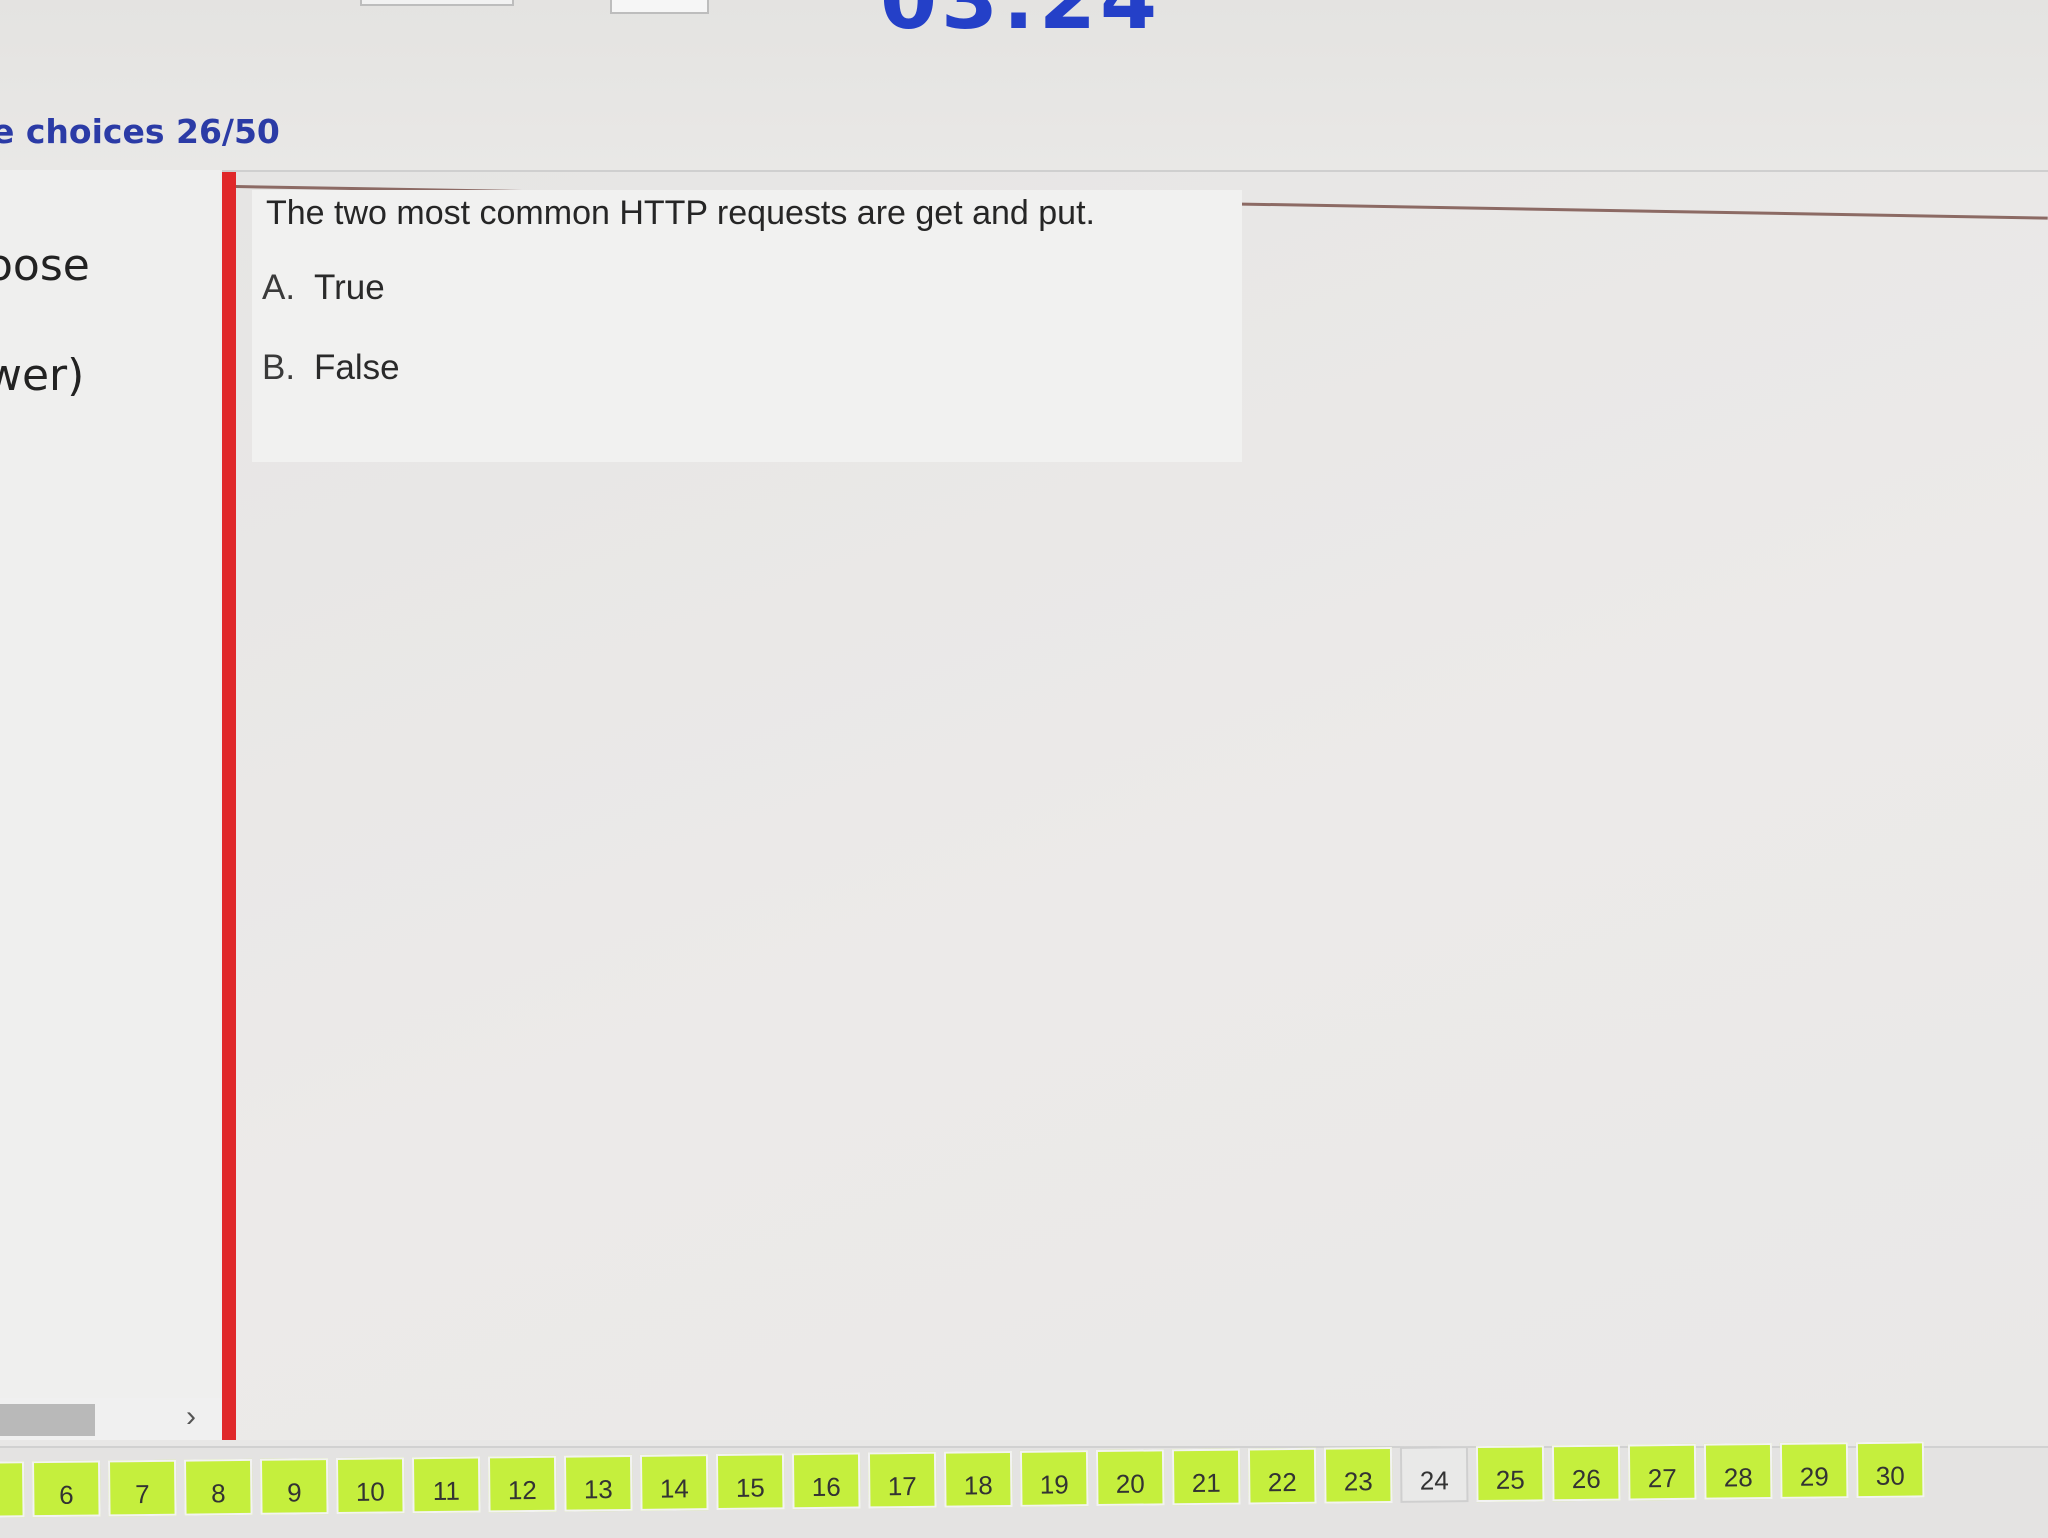 Image resolution: width=2048 pixels, height=1538 pixels. What do you see at coordinates (1024, 86) in the screenshot?
I see `header-bar: 03:24 e choices 26/50` at bounding box center [1024, 86].